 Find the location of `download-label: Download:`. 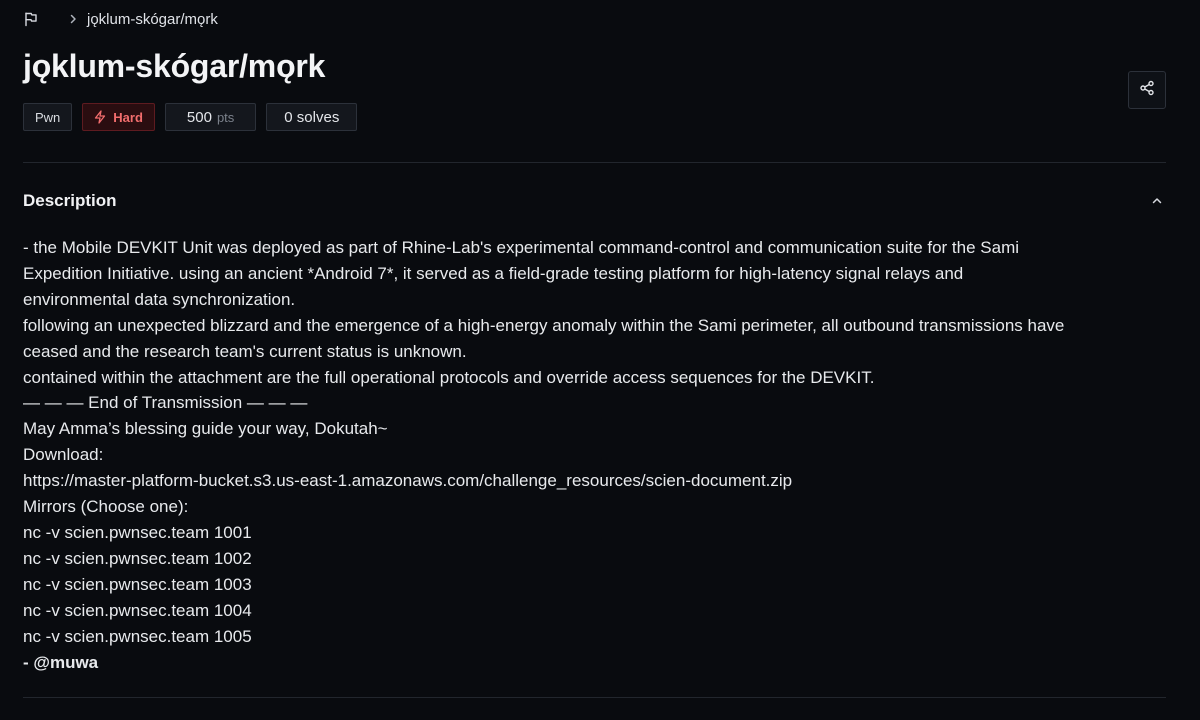

download-label: Download: is located at coordinates (63, 455).